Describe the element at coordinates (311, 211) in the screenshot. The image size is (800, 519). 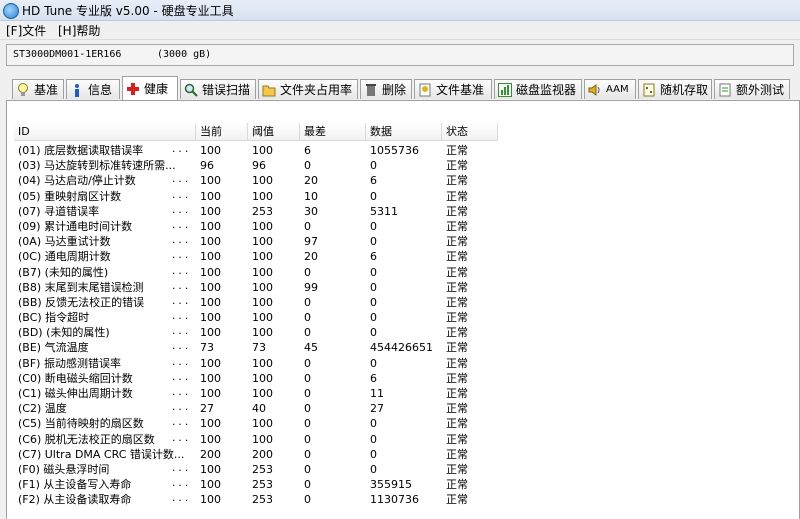
I see `worst-value: 30` at that location.